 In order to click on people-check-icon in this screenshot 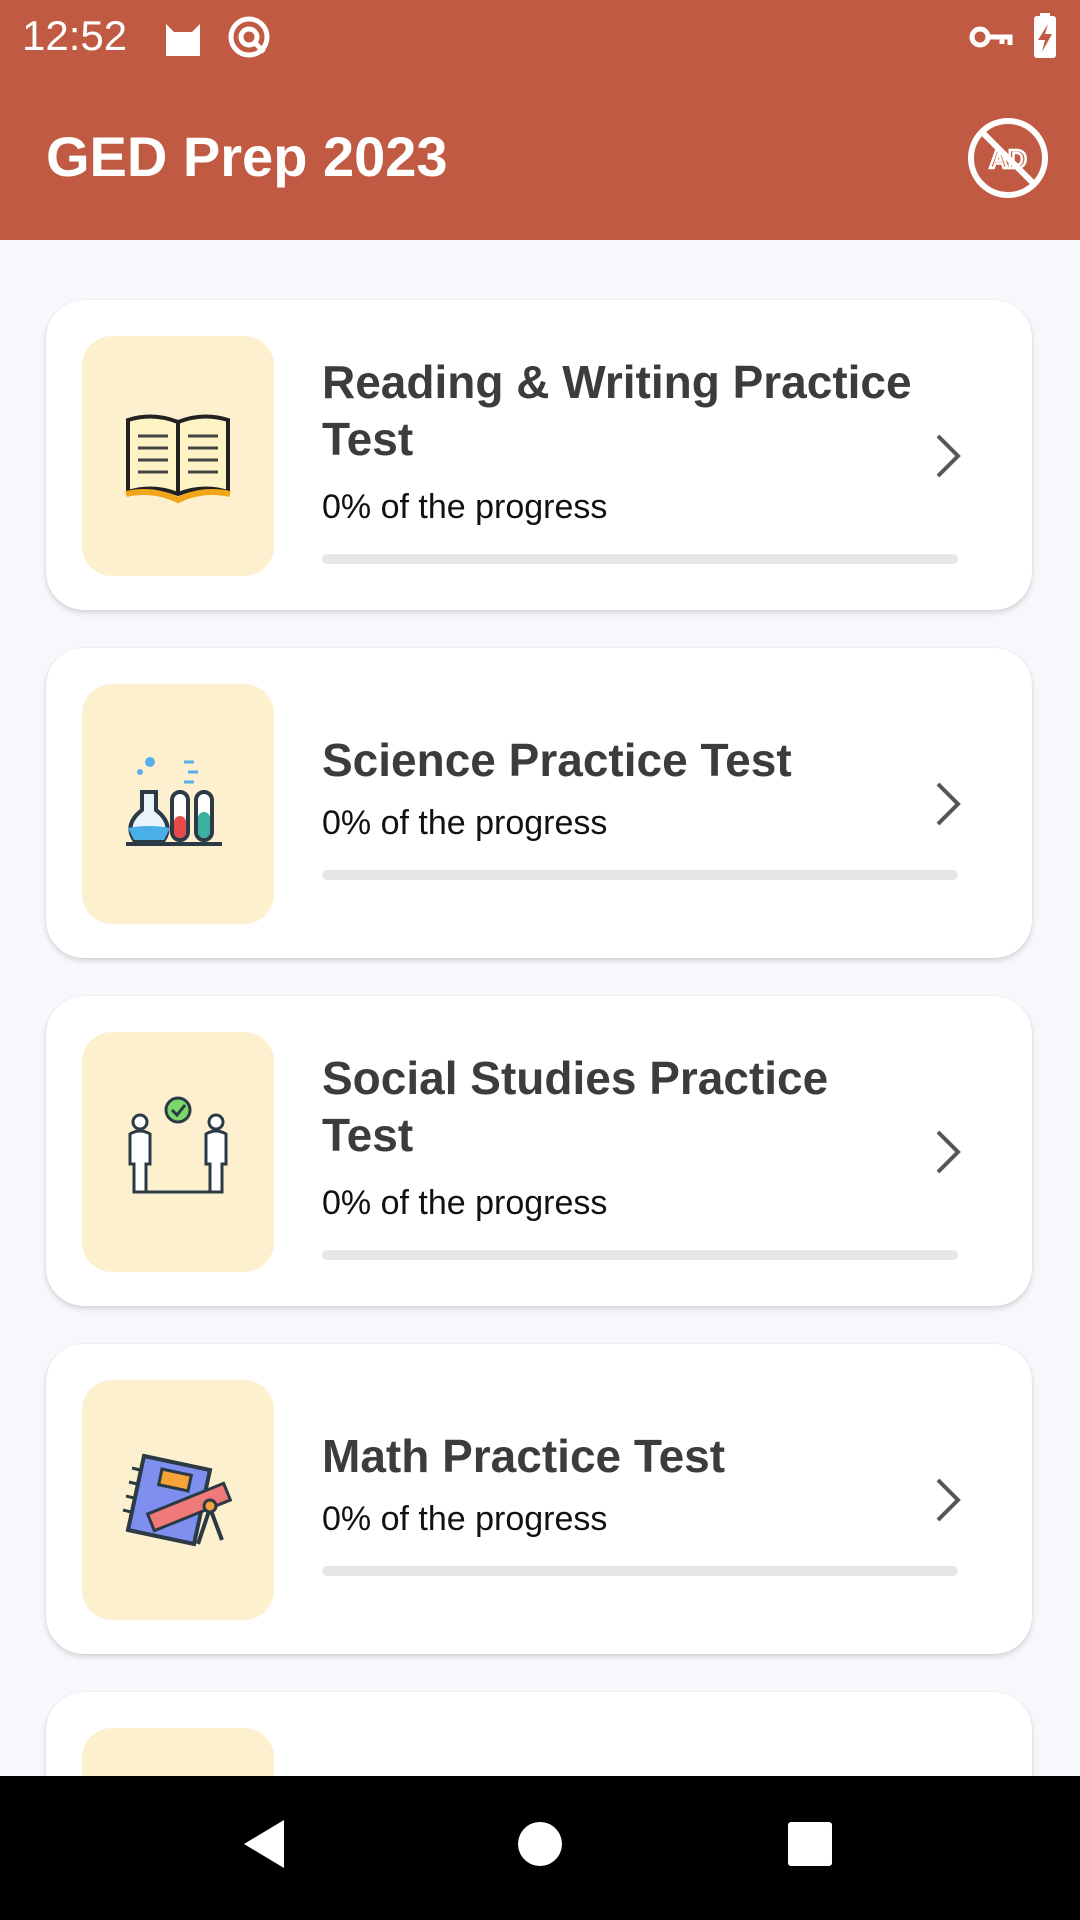, I will do `click(178, 1145)`.